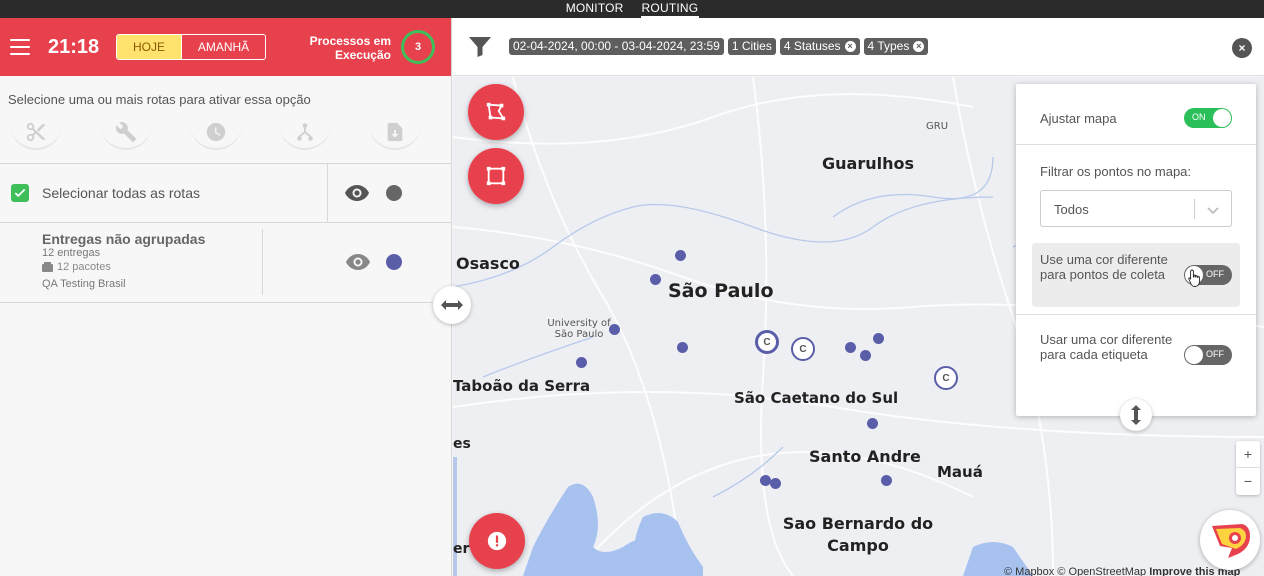  I want to click on alert-button, so click(497, 541).